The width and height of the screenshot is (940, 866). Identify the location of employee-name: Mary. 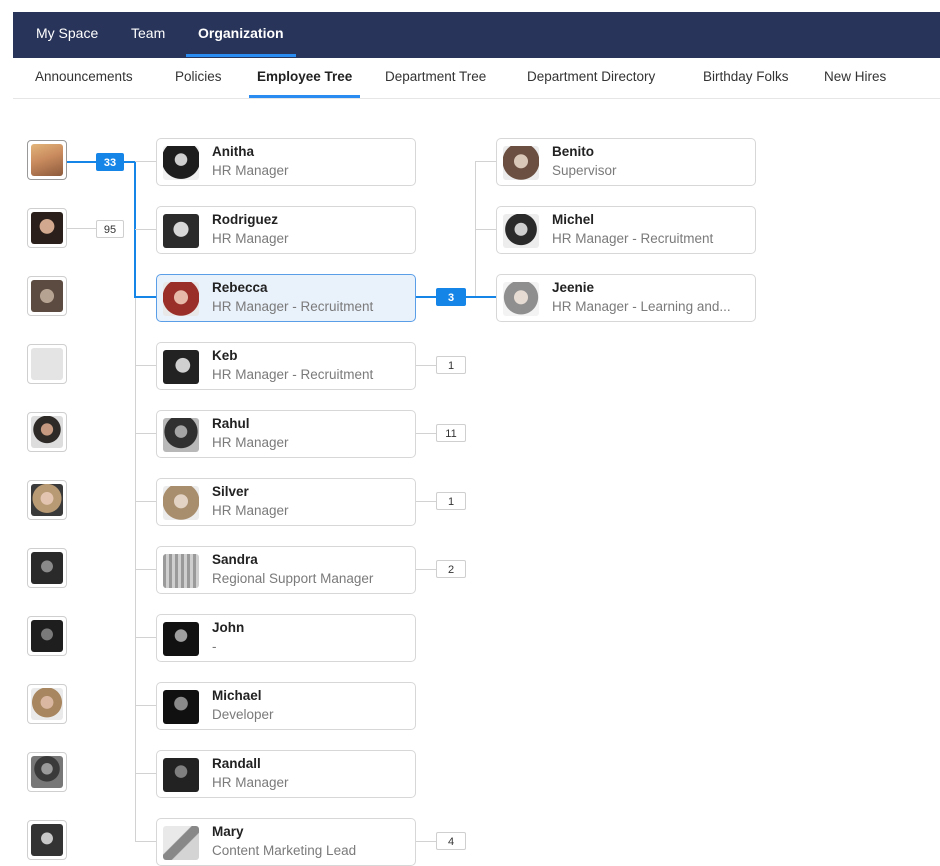
(228, 831).